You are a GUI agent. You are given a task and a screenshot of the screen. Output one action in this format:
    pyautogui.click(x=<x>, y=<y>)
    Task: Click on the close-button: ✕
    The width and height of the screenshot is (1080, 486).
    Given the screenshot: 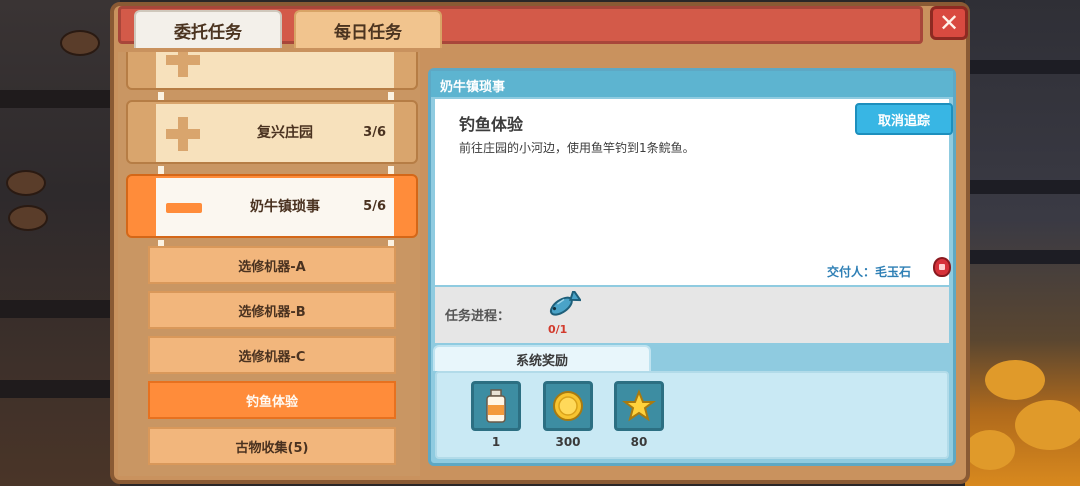 What is the action you would take?
    pyautogui.click(x=949, y=23)
    